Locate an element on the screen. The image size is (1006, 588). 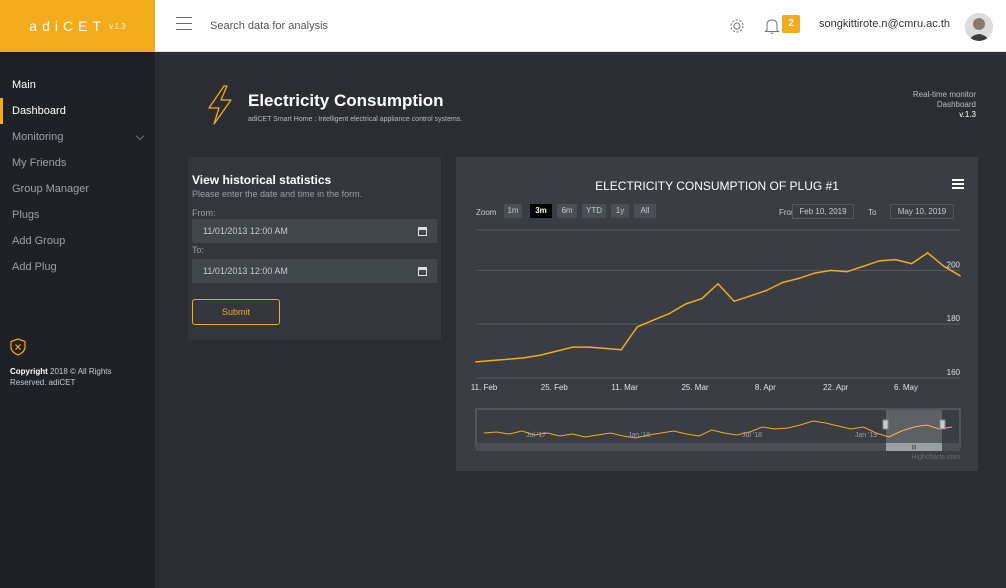
bell-icon is located at coordinates (772, 26).